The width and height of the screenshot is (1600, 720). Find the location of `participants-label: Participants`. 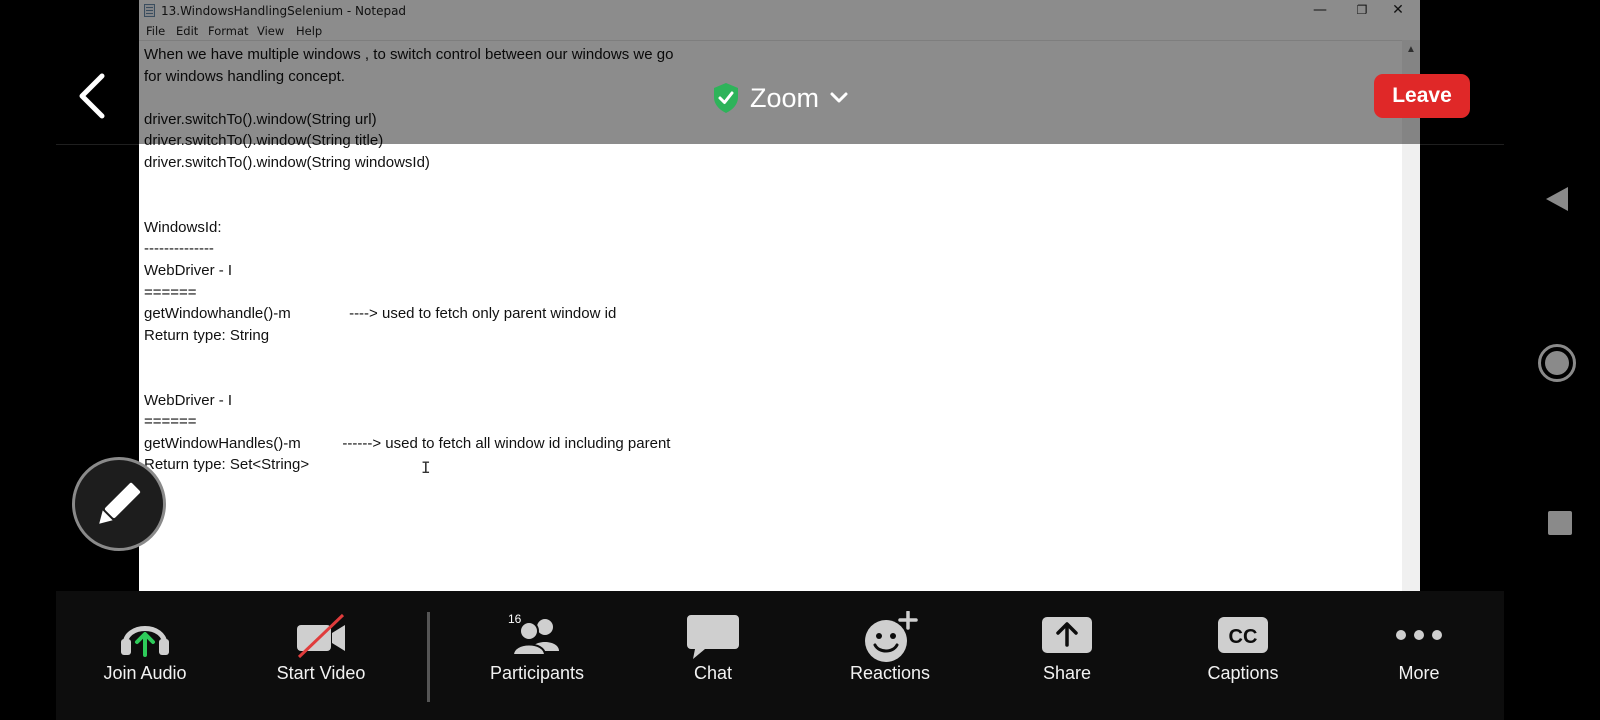

participants-label: Participants is located at coordinates (537, 673).